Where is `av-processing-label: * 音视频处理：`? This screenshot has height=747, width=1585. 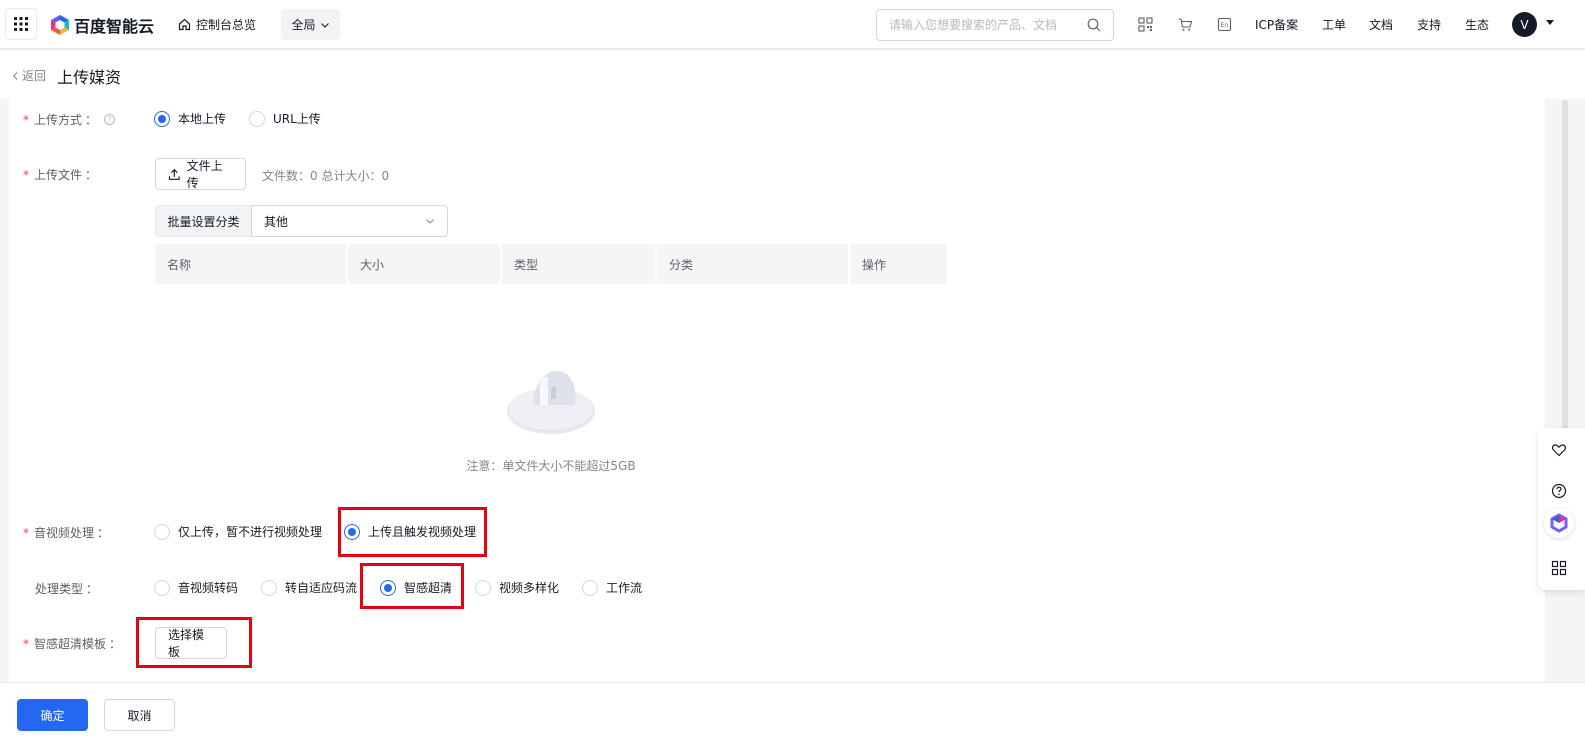
av-processing-label: * 音视频处理： is located at coordinates (66, 533).